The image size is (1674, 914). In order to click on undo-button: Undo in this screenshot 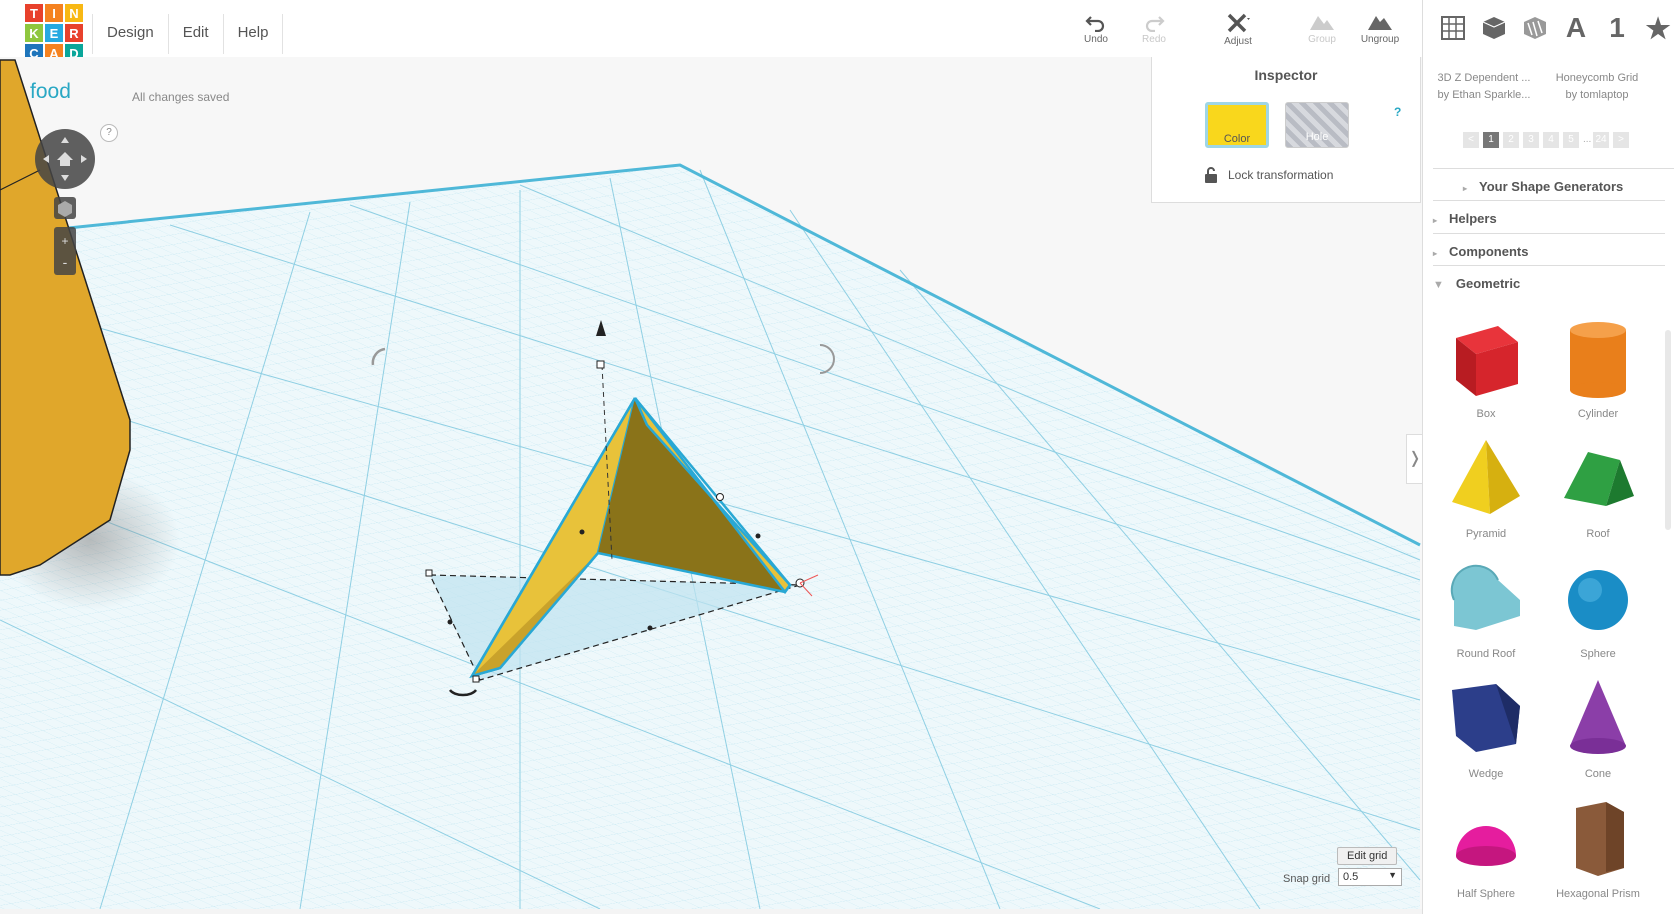, I will do `click(1096, 28)`.